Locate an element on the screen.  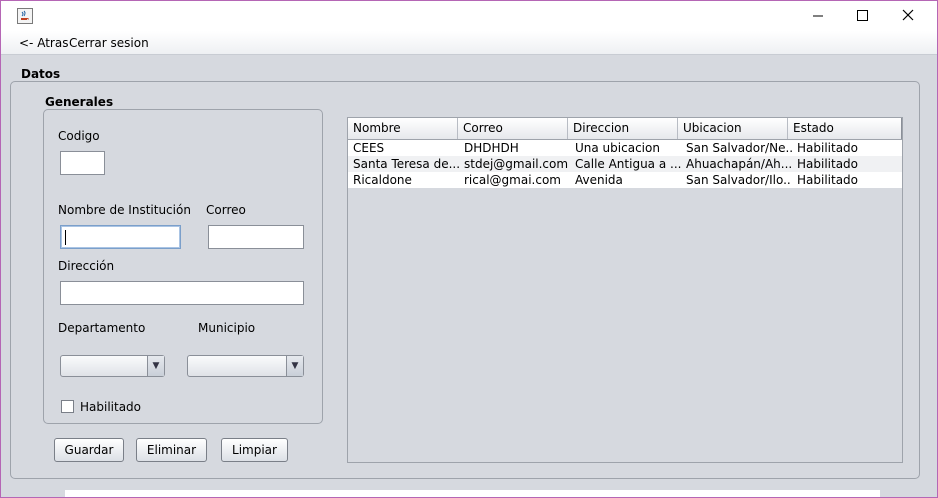
table-cell: rical@gmai.com is located at coordinates (512, 180).